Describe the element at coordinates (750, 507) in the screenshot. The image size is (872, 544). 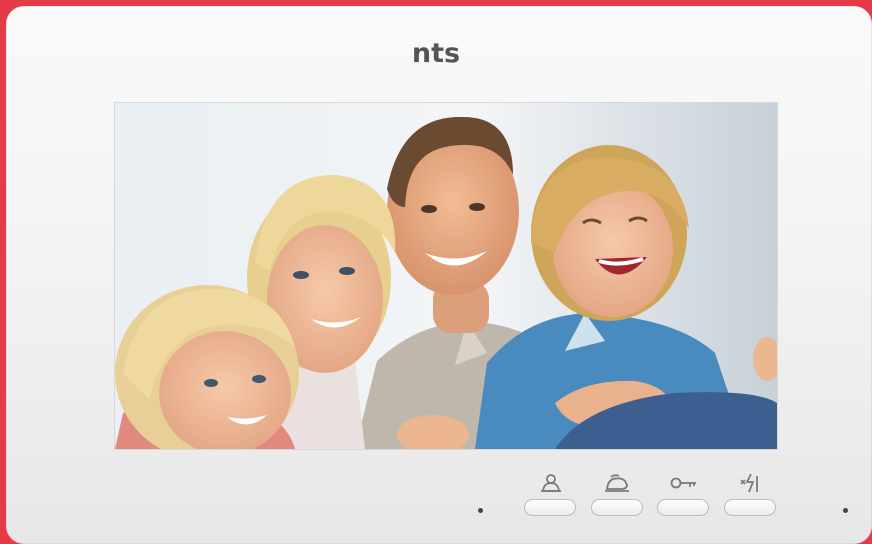
I see `gate-light-button` at that location.